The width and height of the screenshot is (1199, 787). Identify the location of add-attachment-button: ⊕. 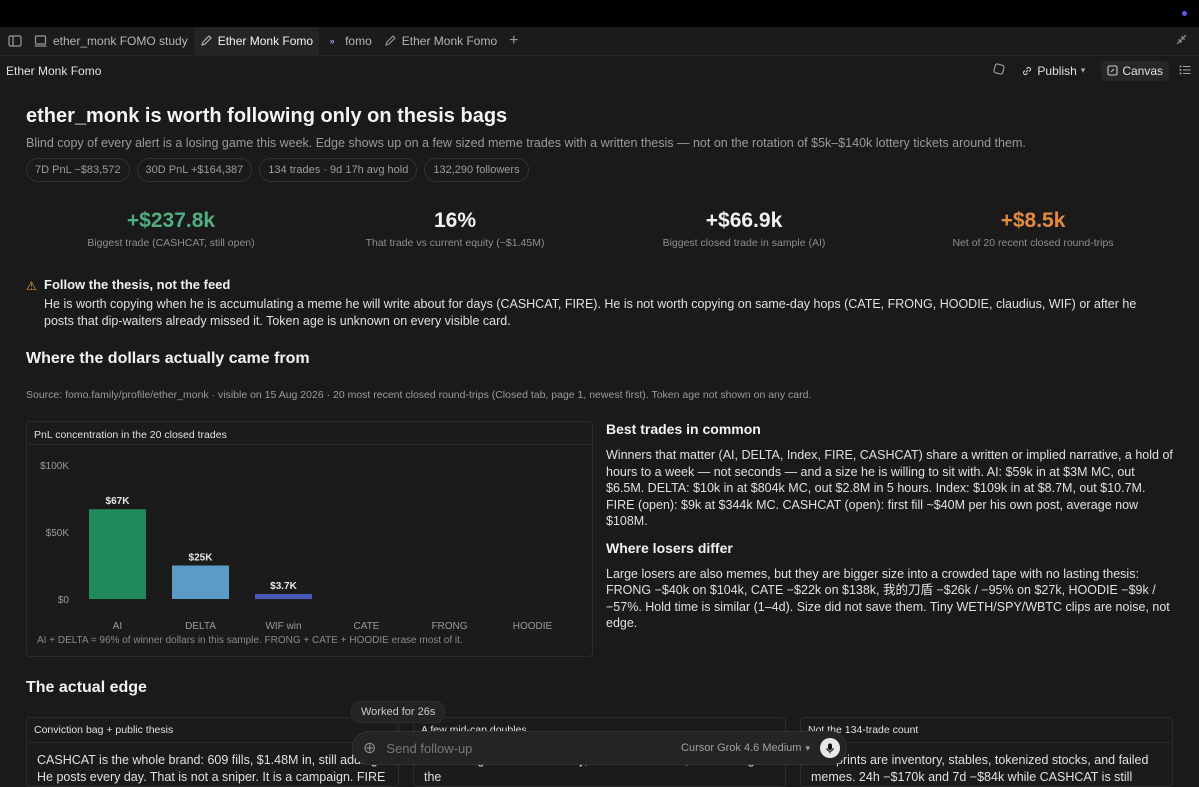
(369, 748).